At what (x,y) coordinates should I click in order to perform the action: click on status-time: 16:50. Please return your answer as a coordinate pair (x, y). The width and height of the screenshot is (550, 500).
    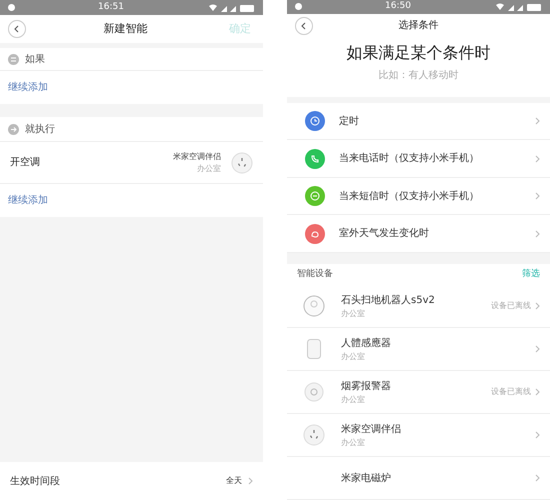
    Looking at the image, I should click on (398, 6).